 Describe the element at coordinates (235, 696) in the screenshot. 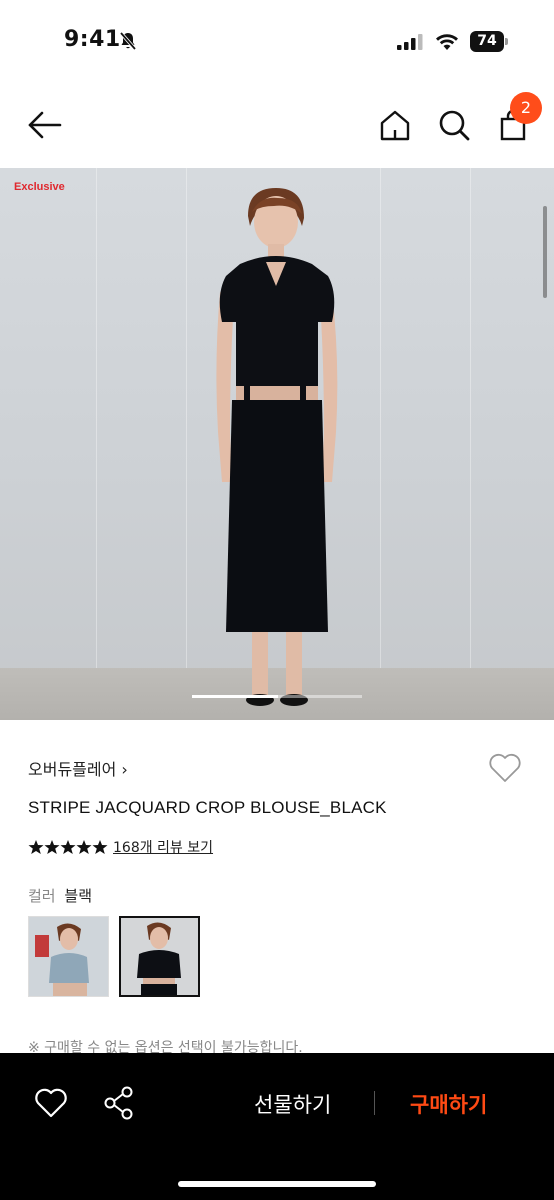

I see `image-pager-progress` at that location.